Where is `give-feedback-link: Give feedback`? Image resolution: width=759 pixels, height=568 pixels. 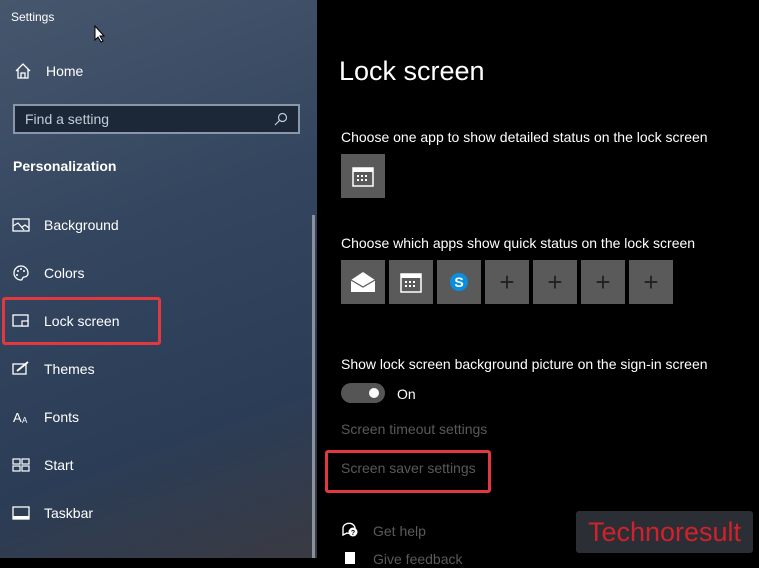
give-feedback-link: Give feedback is located at coordinates (418, 559).